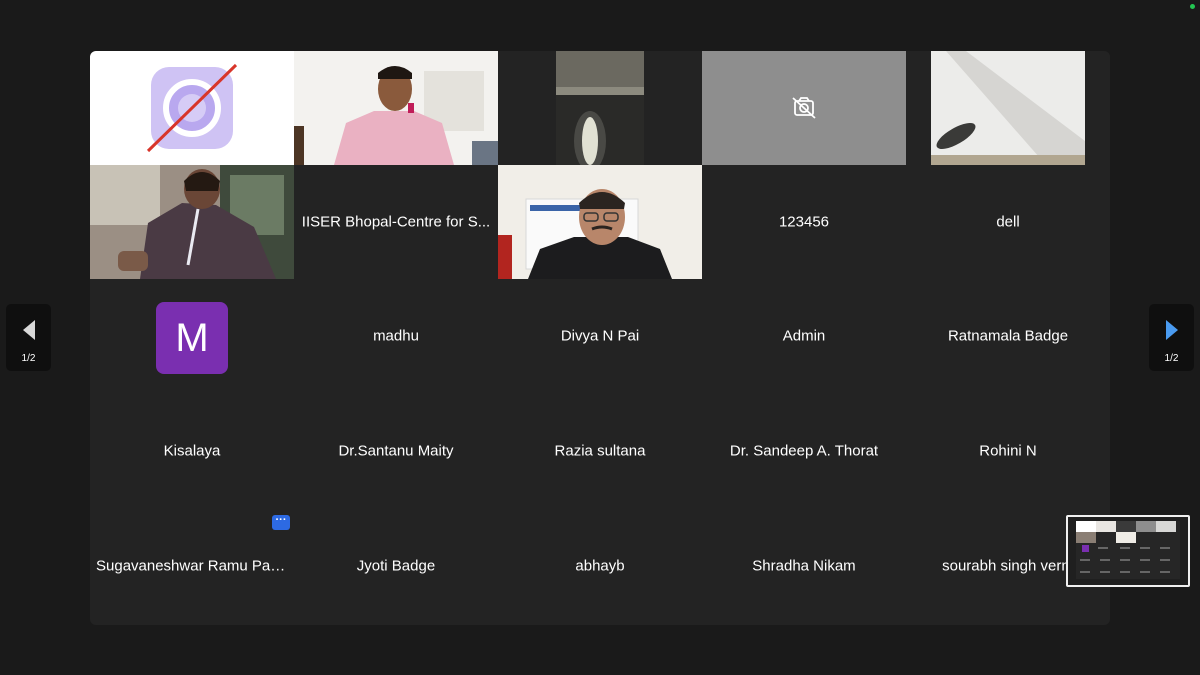 The width and height of the screenshot is (1200, 675). I want to click on chevron-left-icon, so click(28, 330).